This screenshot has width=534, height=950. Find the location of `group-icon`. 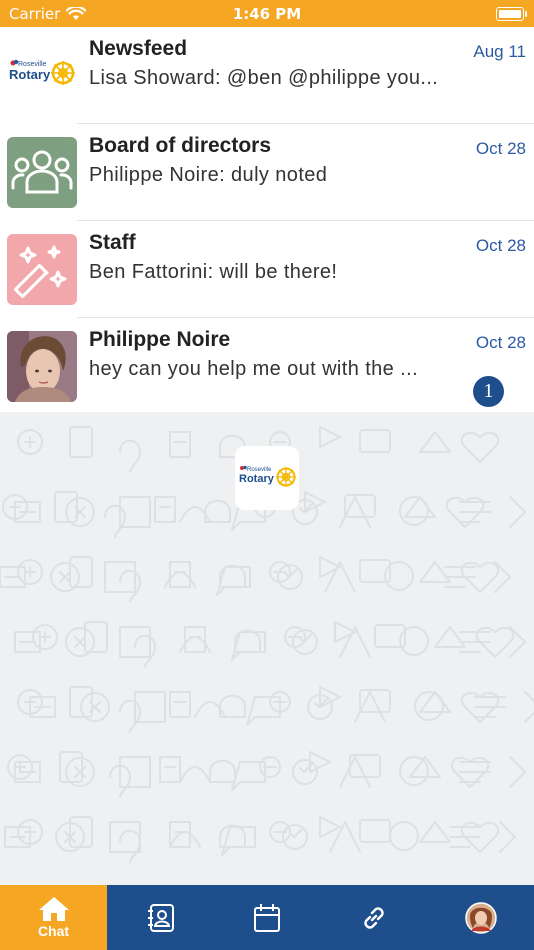

group-icon is located at coordinates (42, 172).